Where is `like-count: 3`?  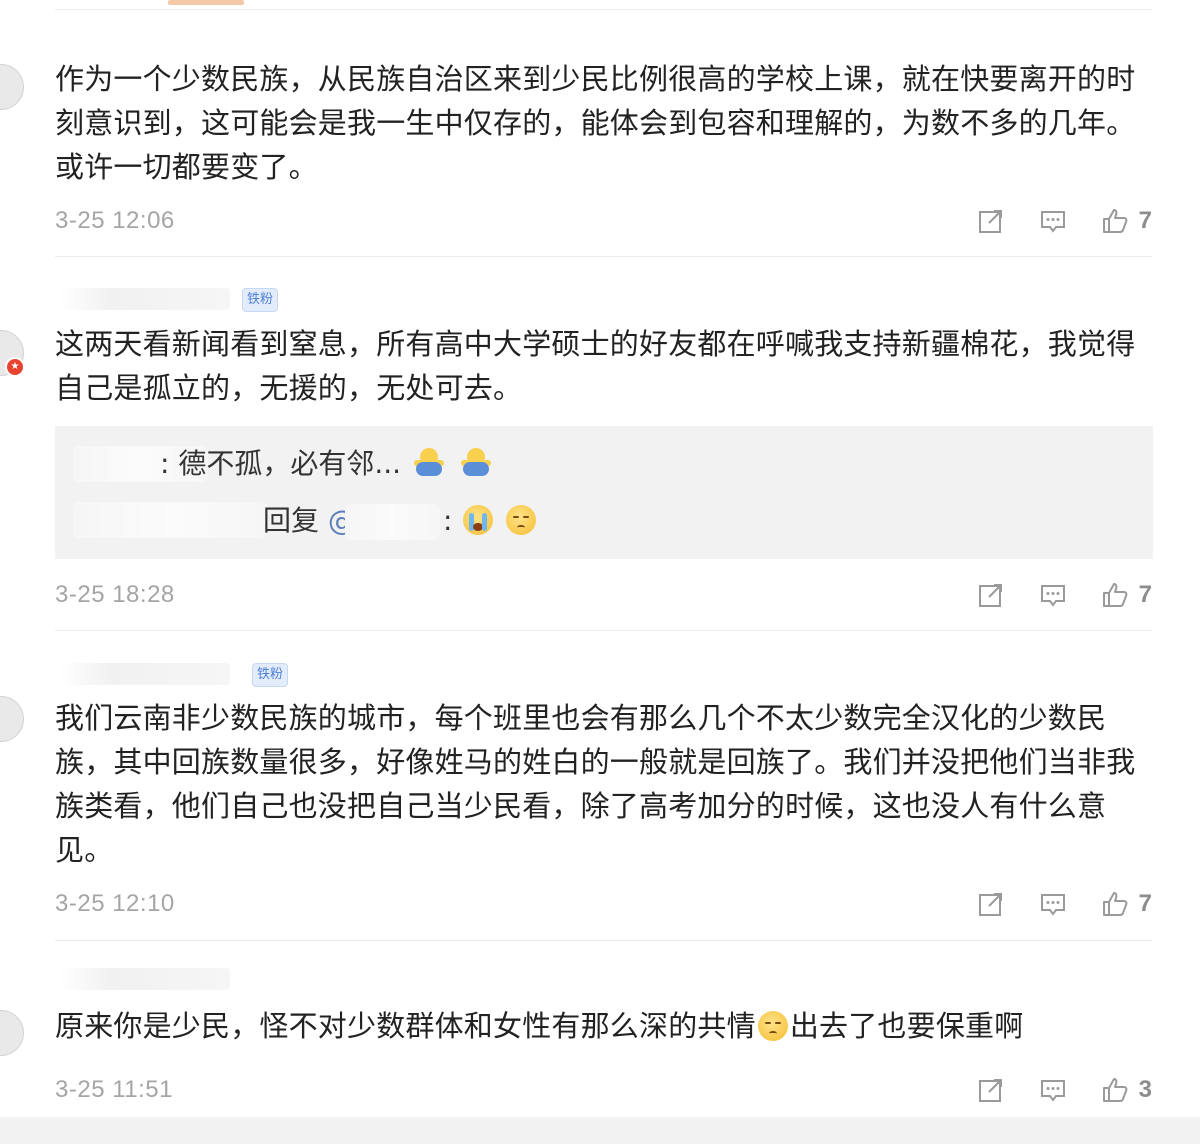
like-count: 3 is located at coordinates (1145, 1089).